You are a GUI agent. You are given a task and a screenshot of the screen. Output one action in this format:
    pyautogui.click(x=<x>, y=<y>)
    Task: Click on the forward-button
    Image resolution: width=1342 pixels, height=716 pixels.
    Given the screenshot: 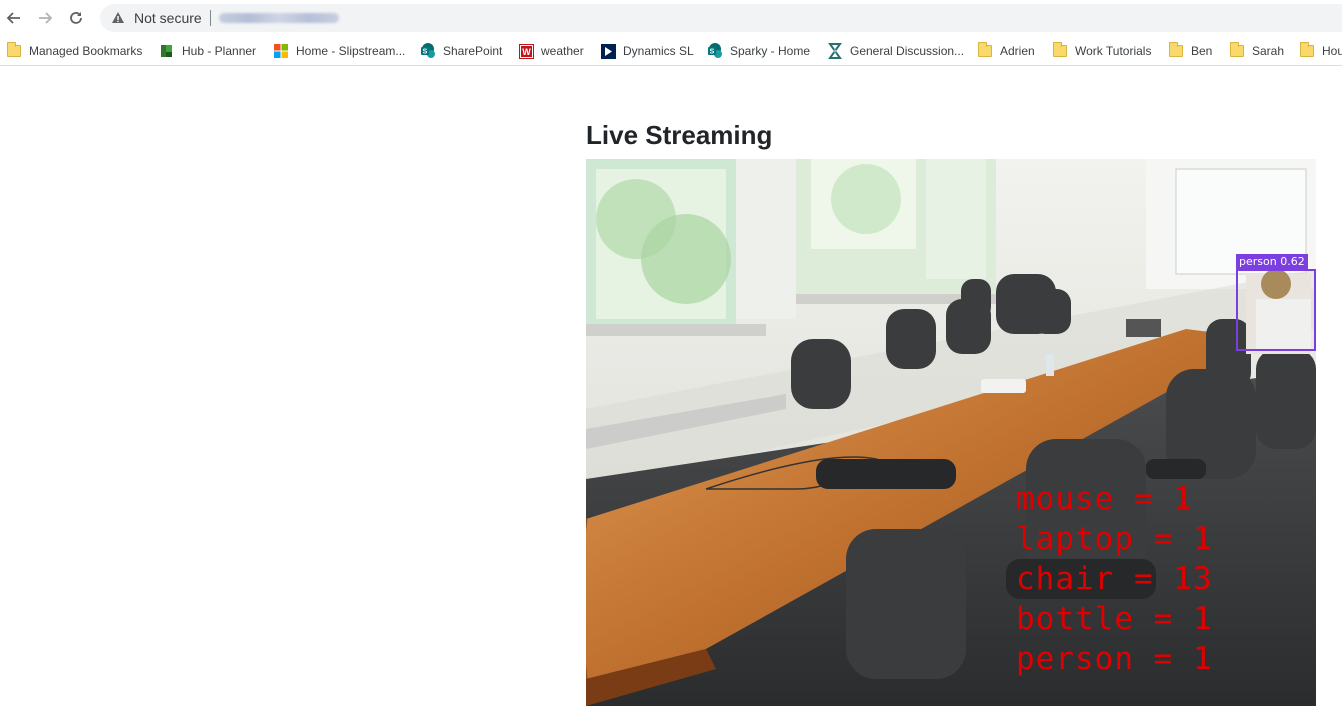 What is the action you would take?
    pyautogui.click(x=45, y=18)
    